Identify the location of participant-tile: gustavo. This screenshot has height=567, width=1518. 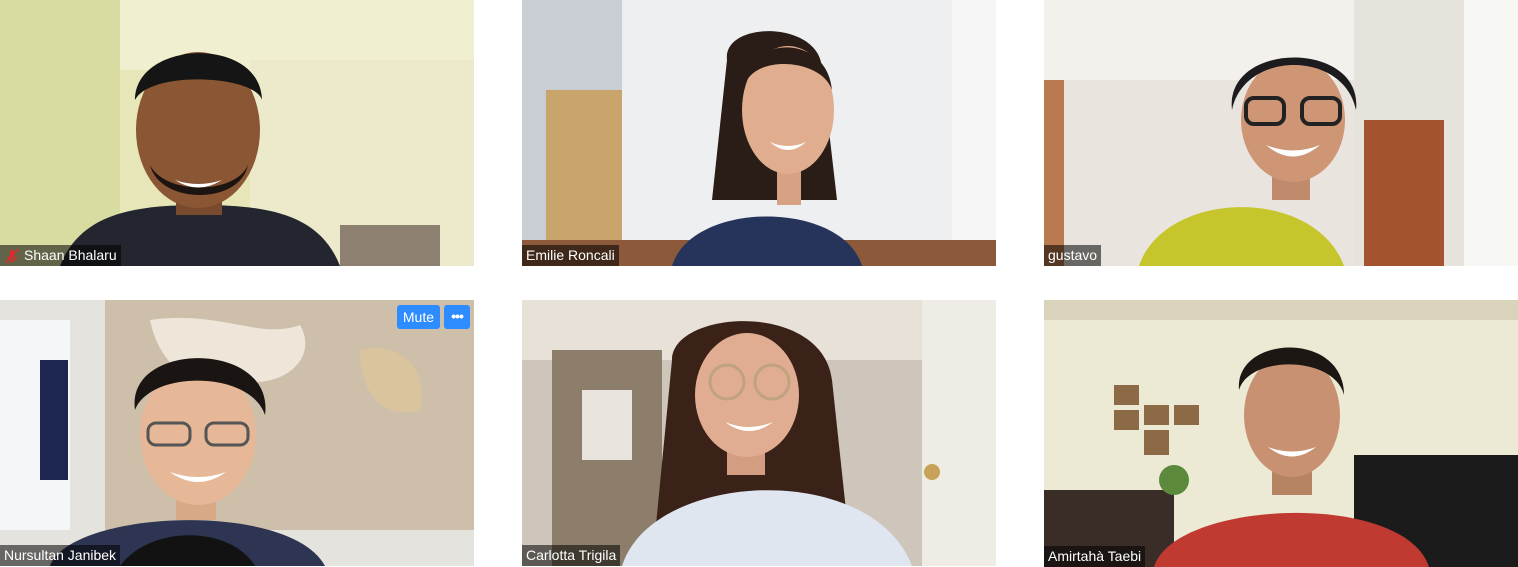
(1281, 133).